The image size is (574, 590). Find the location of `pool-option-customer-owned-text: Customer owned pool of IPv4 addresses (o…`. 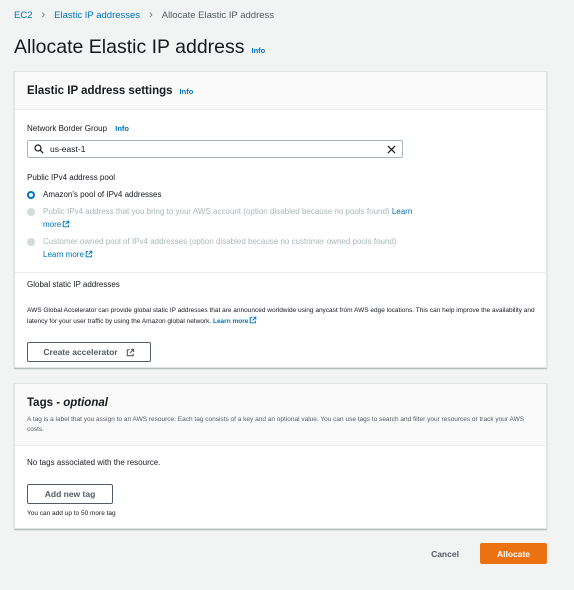

pool-option-customer-owned-text: Customer owned pool of IPv4 addresses (o… is located at coordinates (220, 241).